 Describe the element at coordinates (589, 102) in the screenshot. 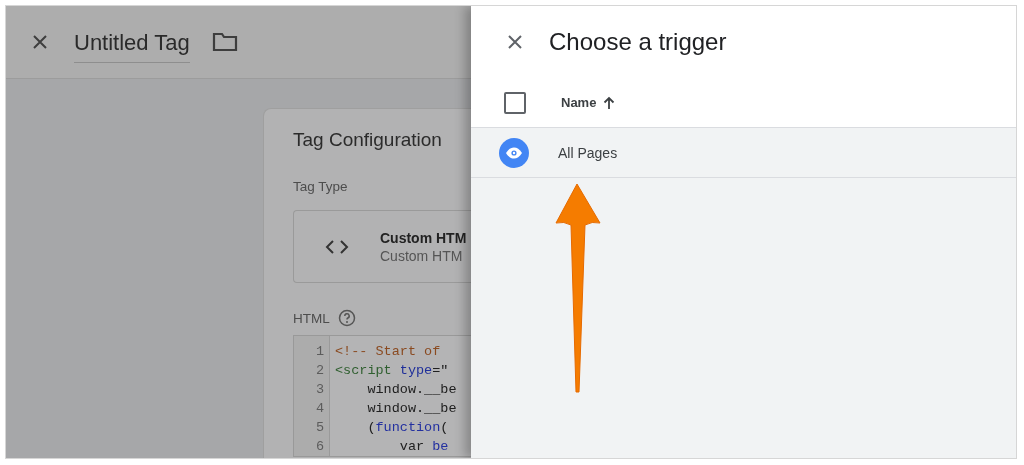

I see `column-header: Name` at that location.